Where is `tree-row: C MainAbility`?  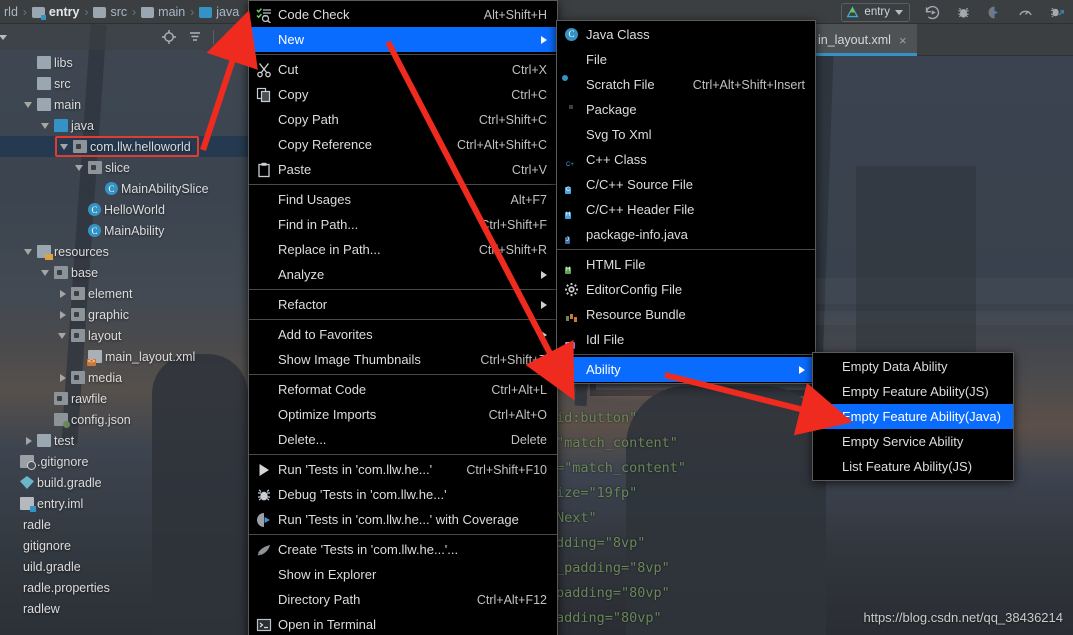
tree-row: C MainAbility is located at coordinates (124, 230).